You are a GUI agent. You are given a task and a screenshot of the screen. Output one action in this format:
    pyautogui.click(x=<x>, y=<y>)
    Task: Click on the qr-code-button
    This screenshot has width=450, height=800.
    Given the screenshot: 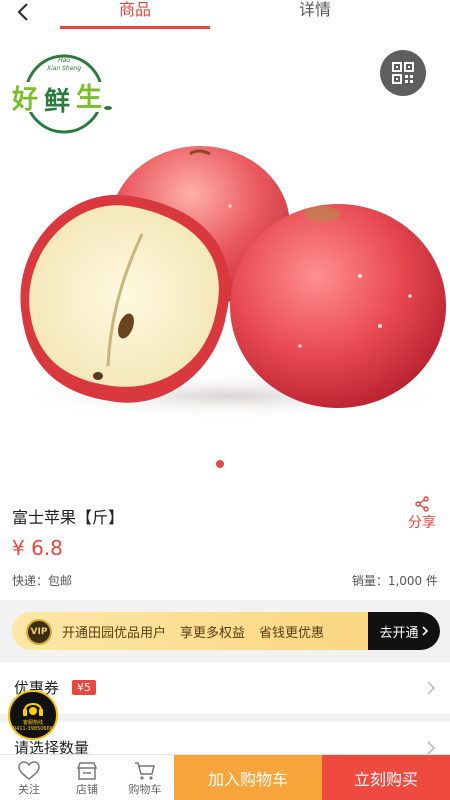 What is the action you would take?
    pyautogui.click(x=403, y=73)
    